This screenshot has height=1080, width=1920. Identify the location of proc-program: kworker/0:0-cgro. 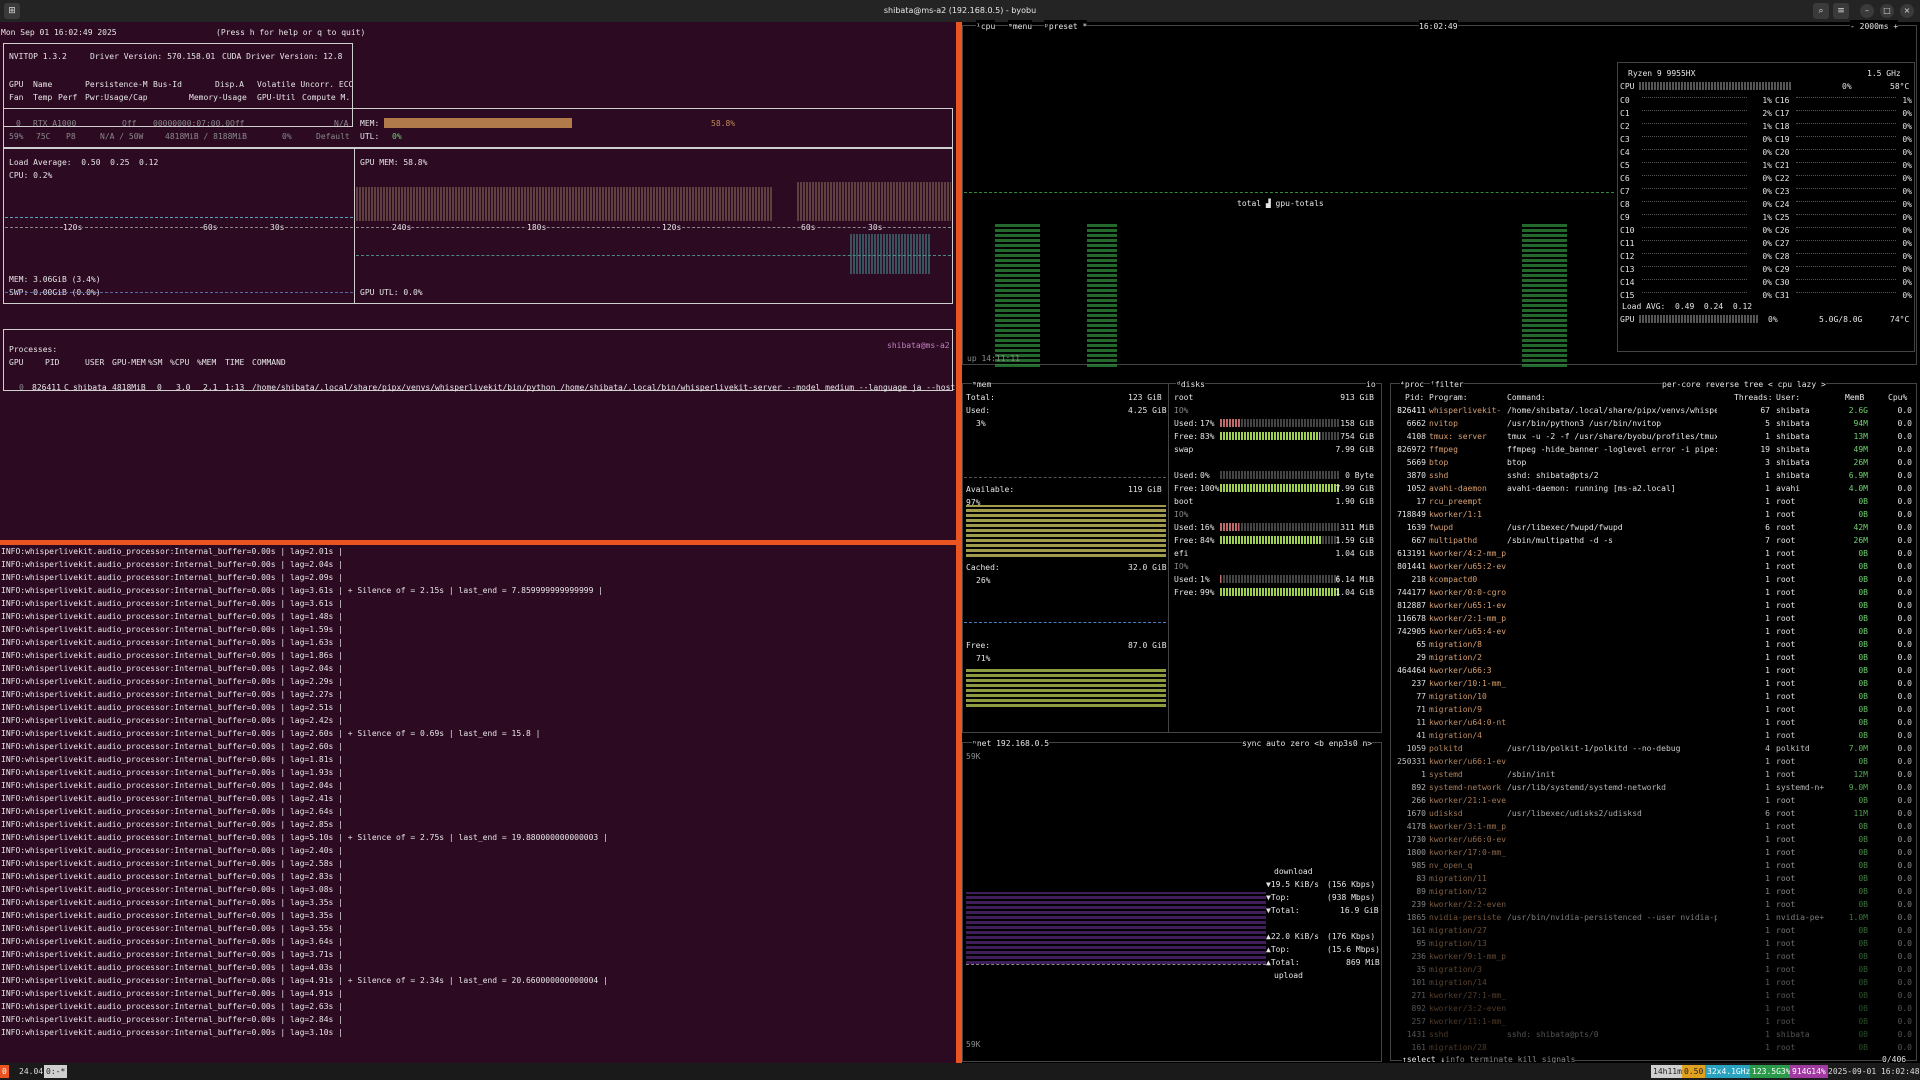
(1468, 592).